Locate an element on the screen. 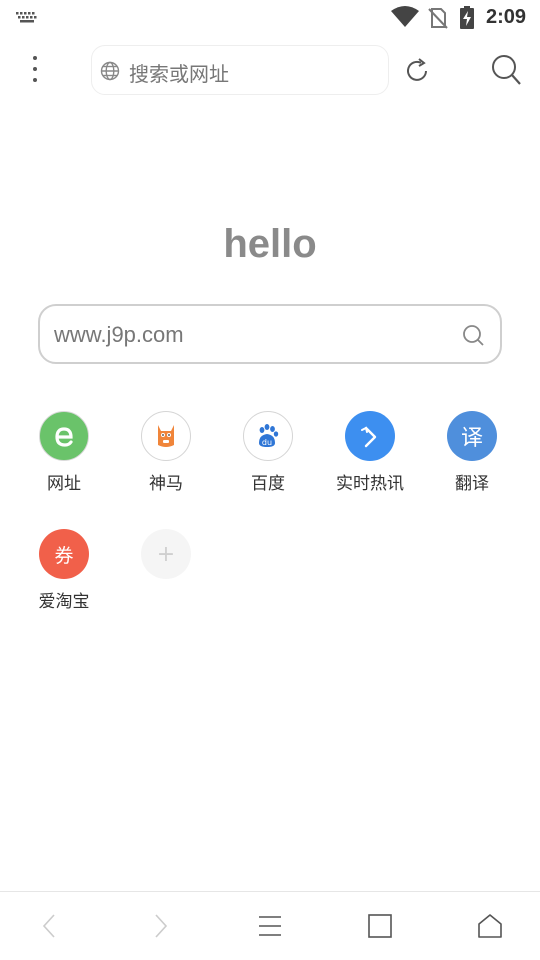  address-placeholder: 搜索或网址 is located at coordinates (179, 74).